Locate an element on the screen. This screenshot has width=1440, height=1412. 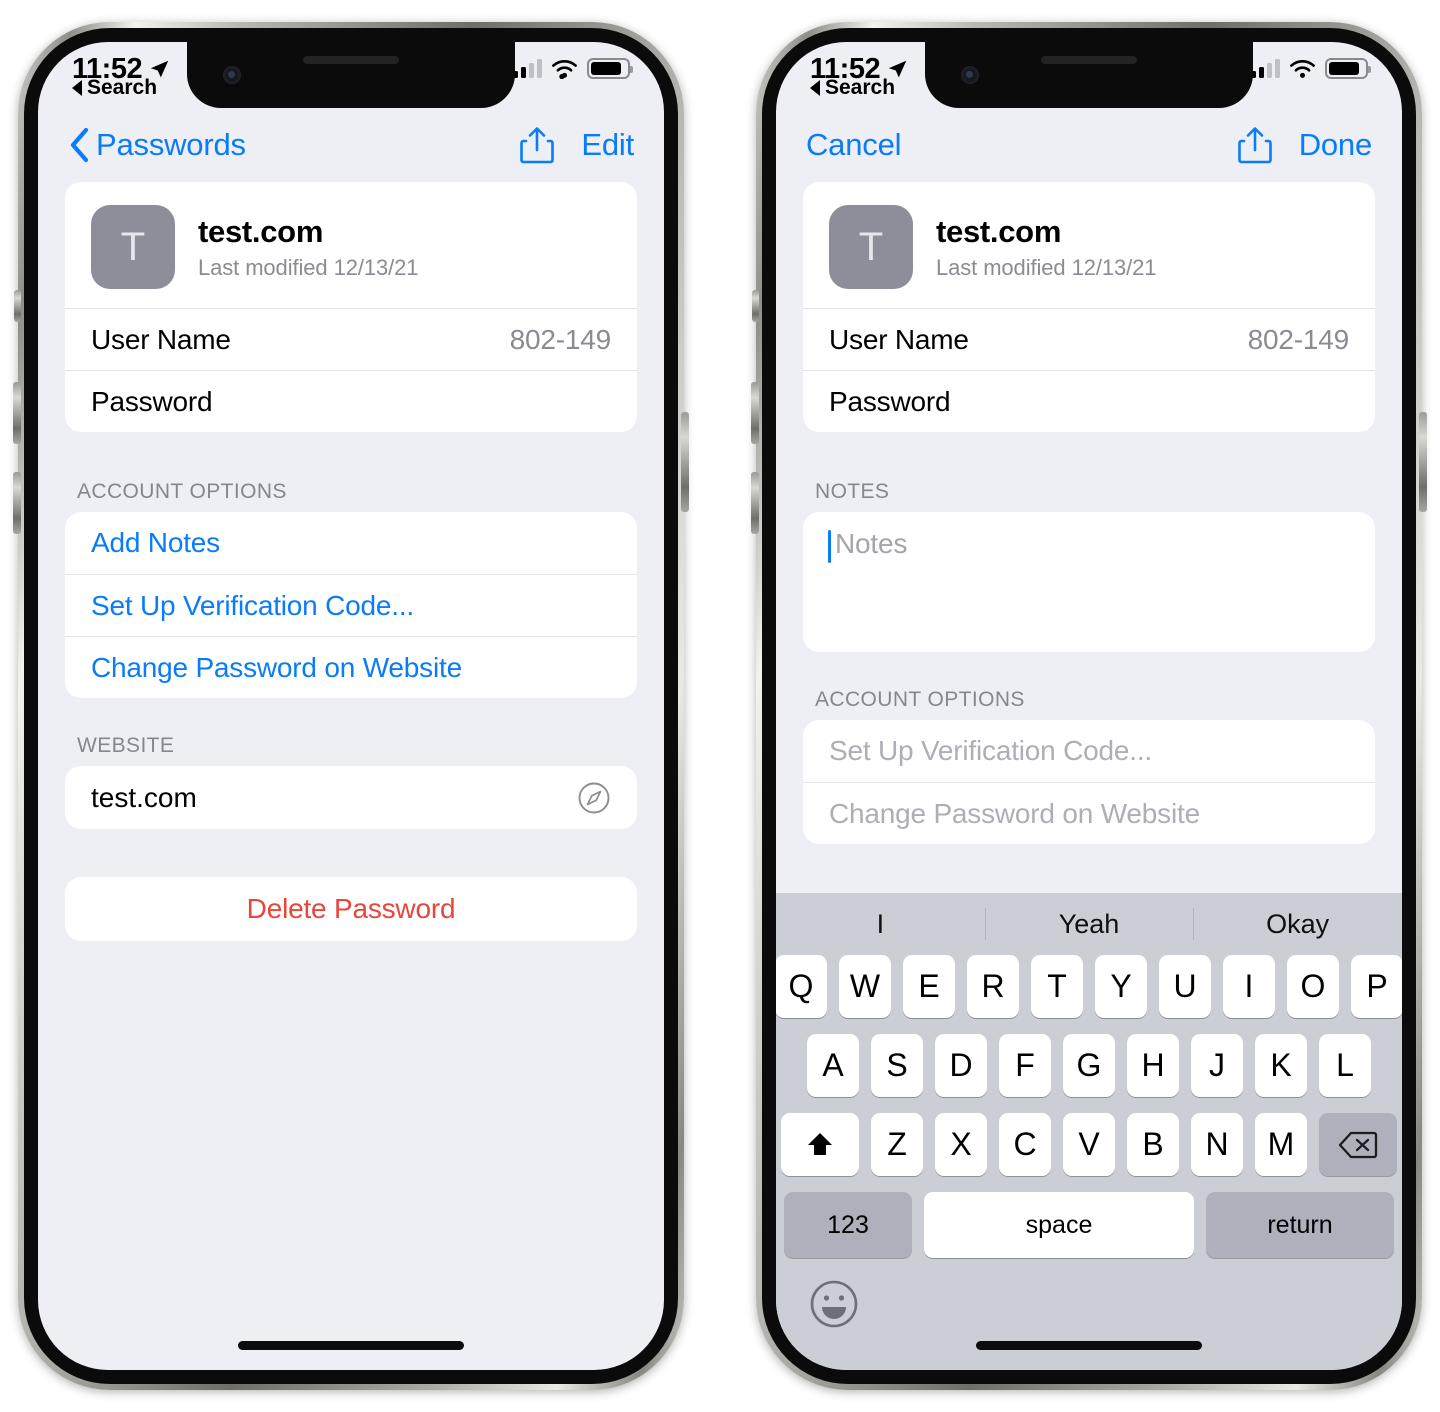
prediction-1: I is located at coordinates (880, 924).